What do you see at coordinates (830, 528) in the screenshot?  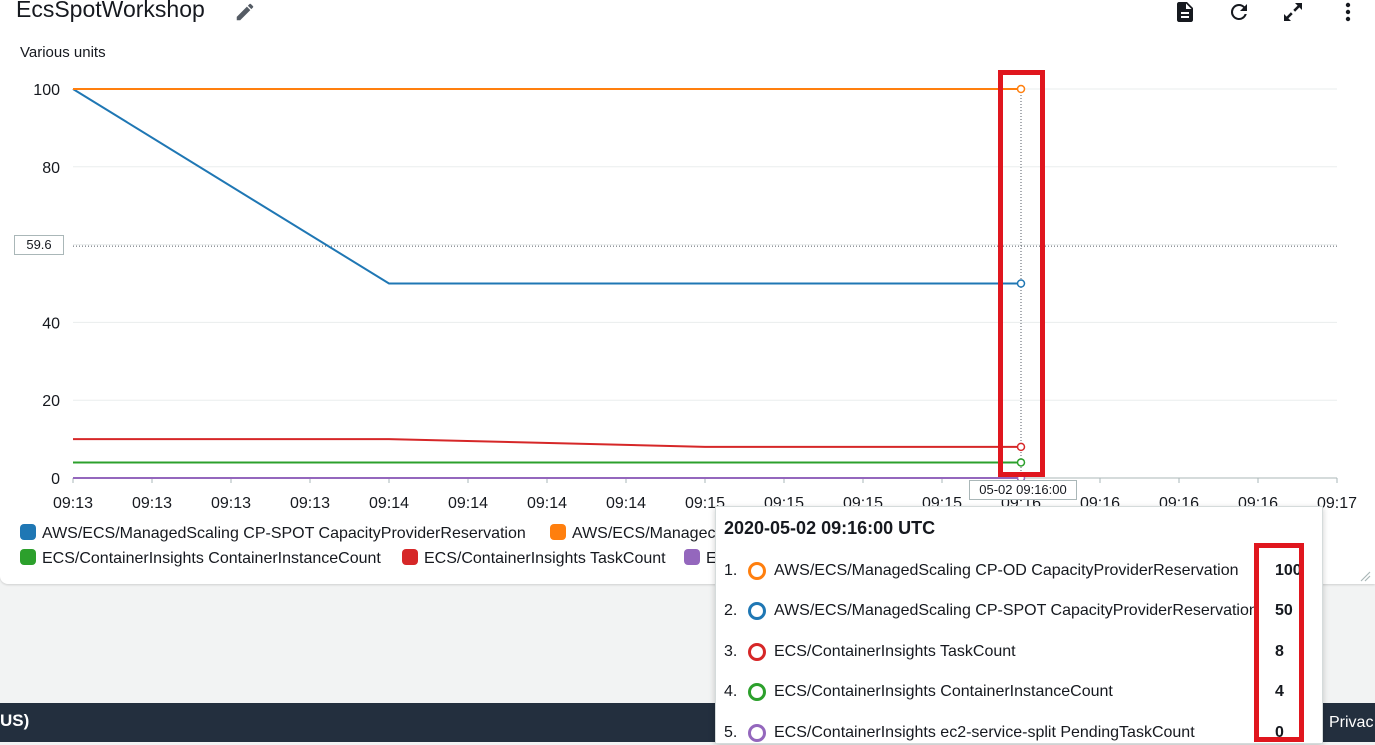 I see `tooltip-title: 2020-05-02 09:16:00 UTC` at bounding box center [830, 528].